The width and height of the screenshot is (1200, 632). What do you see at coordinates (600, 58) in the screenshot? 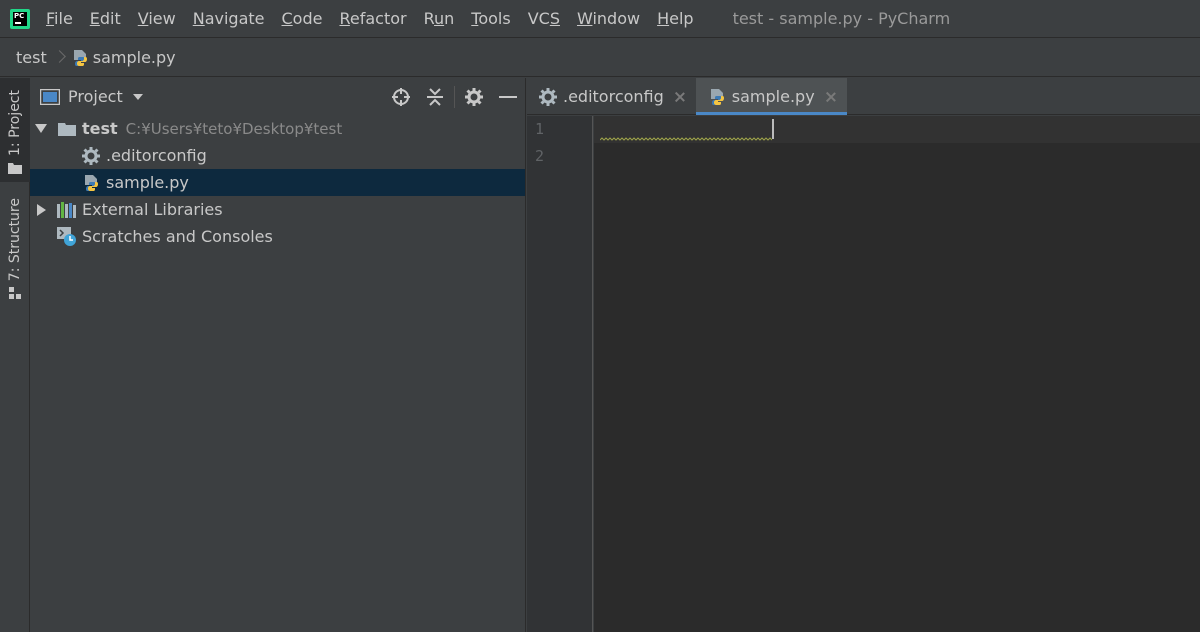
I see `breadcrumb: test sample.py` at bounding box center [600, 58].